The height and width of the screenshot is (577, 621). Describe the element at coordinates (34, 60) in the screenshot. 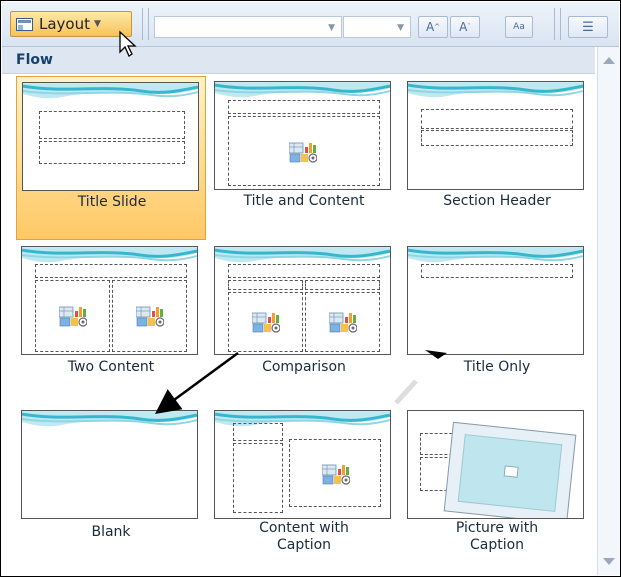

I see `section-title: Flow` at that location.